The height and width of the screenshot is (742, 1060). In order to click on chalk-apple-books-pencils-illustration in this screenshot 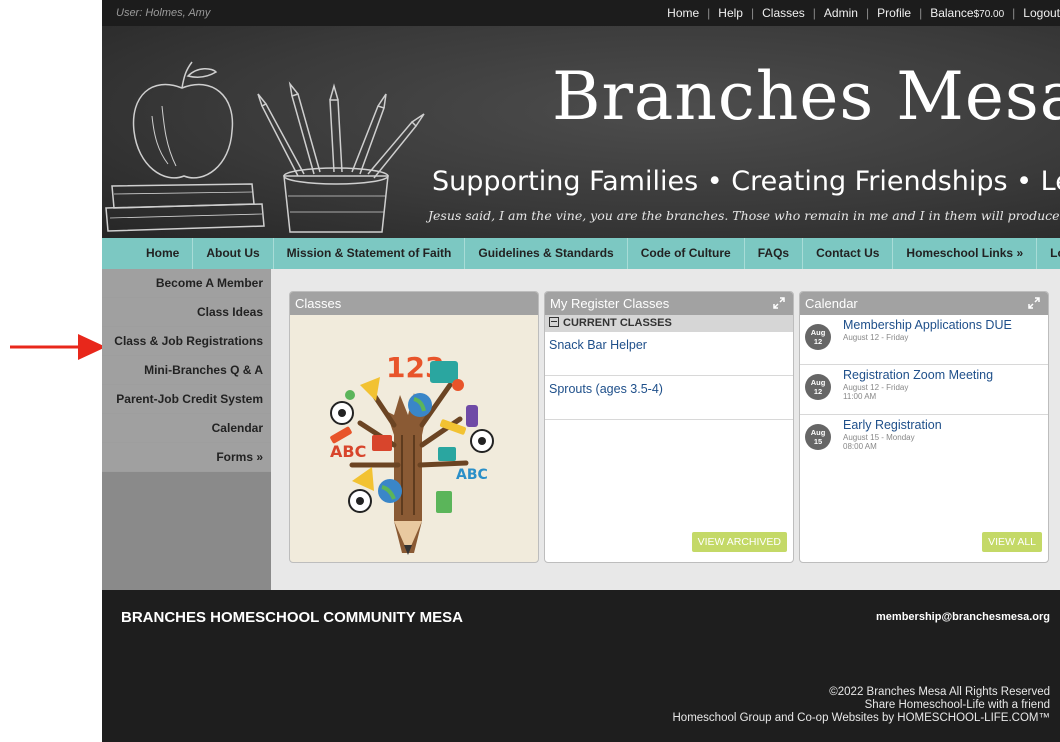, I will do `click(265, 147)`.